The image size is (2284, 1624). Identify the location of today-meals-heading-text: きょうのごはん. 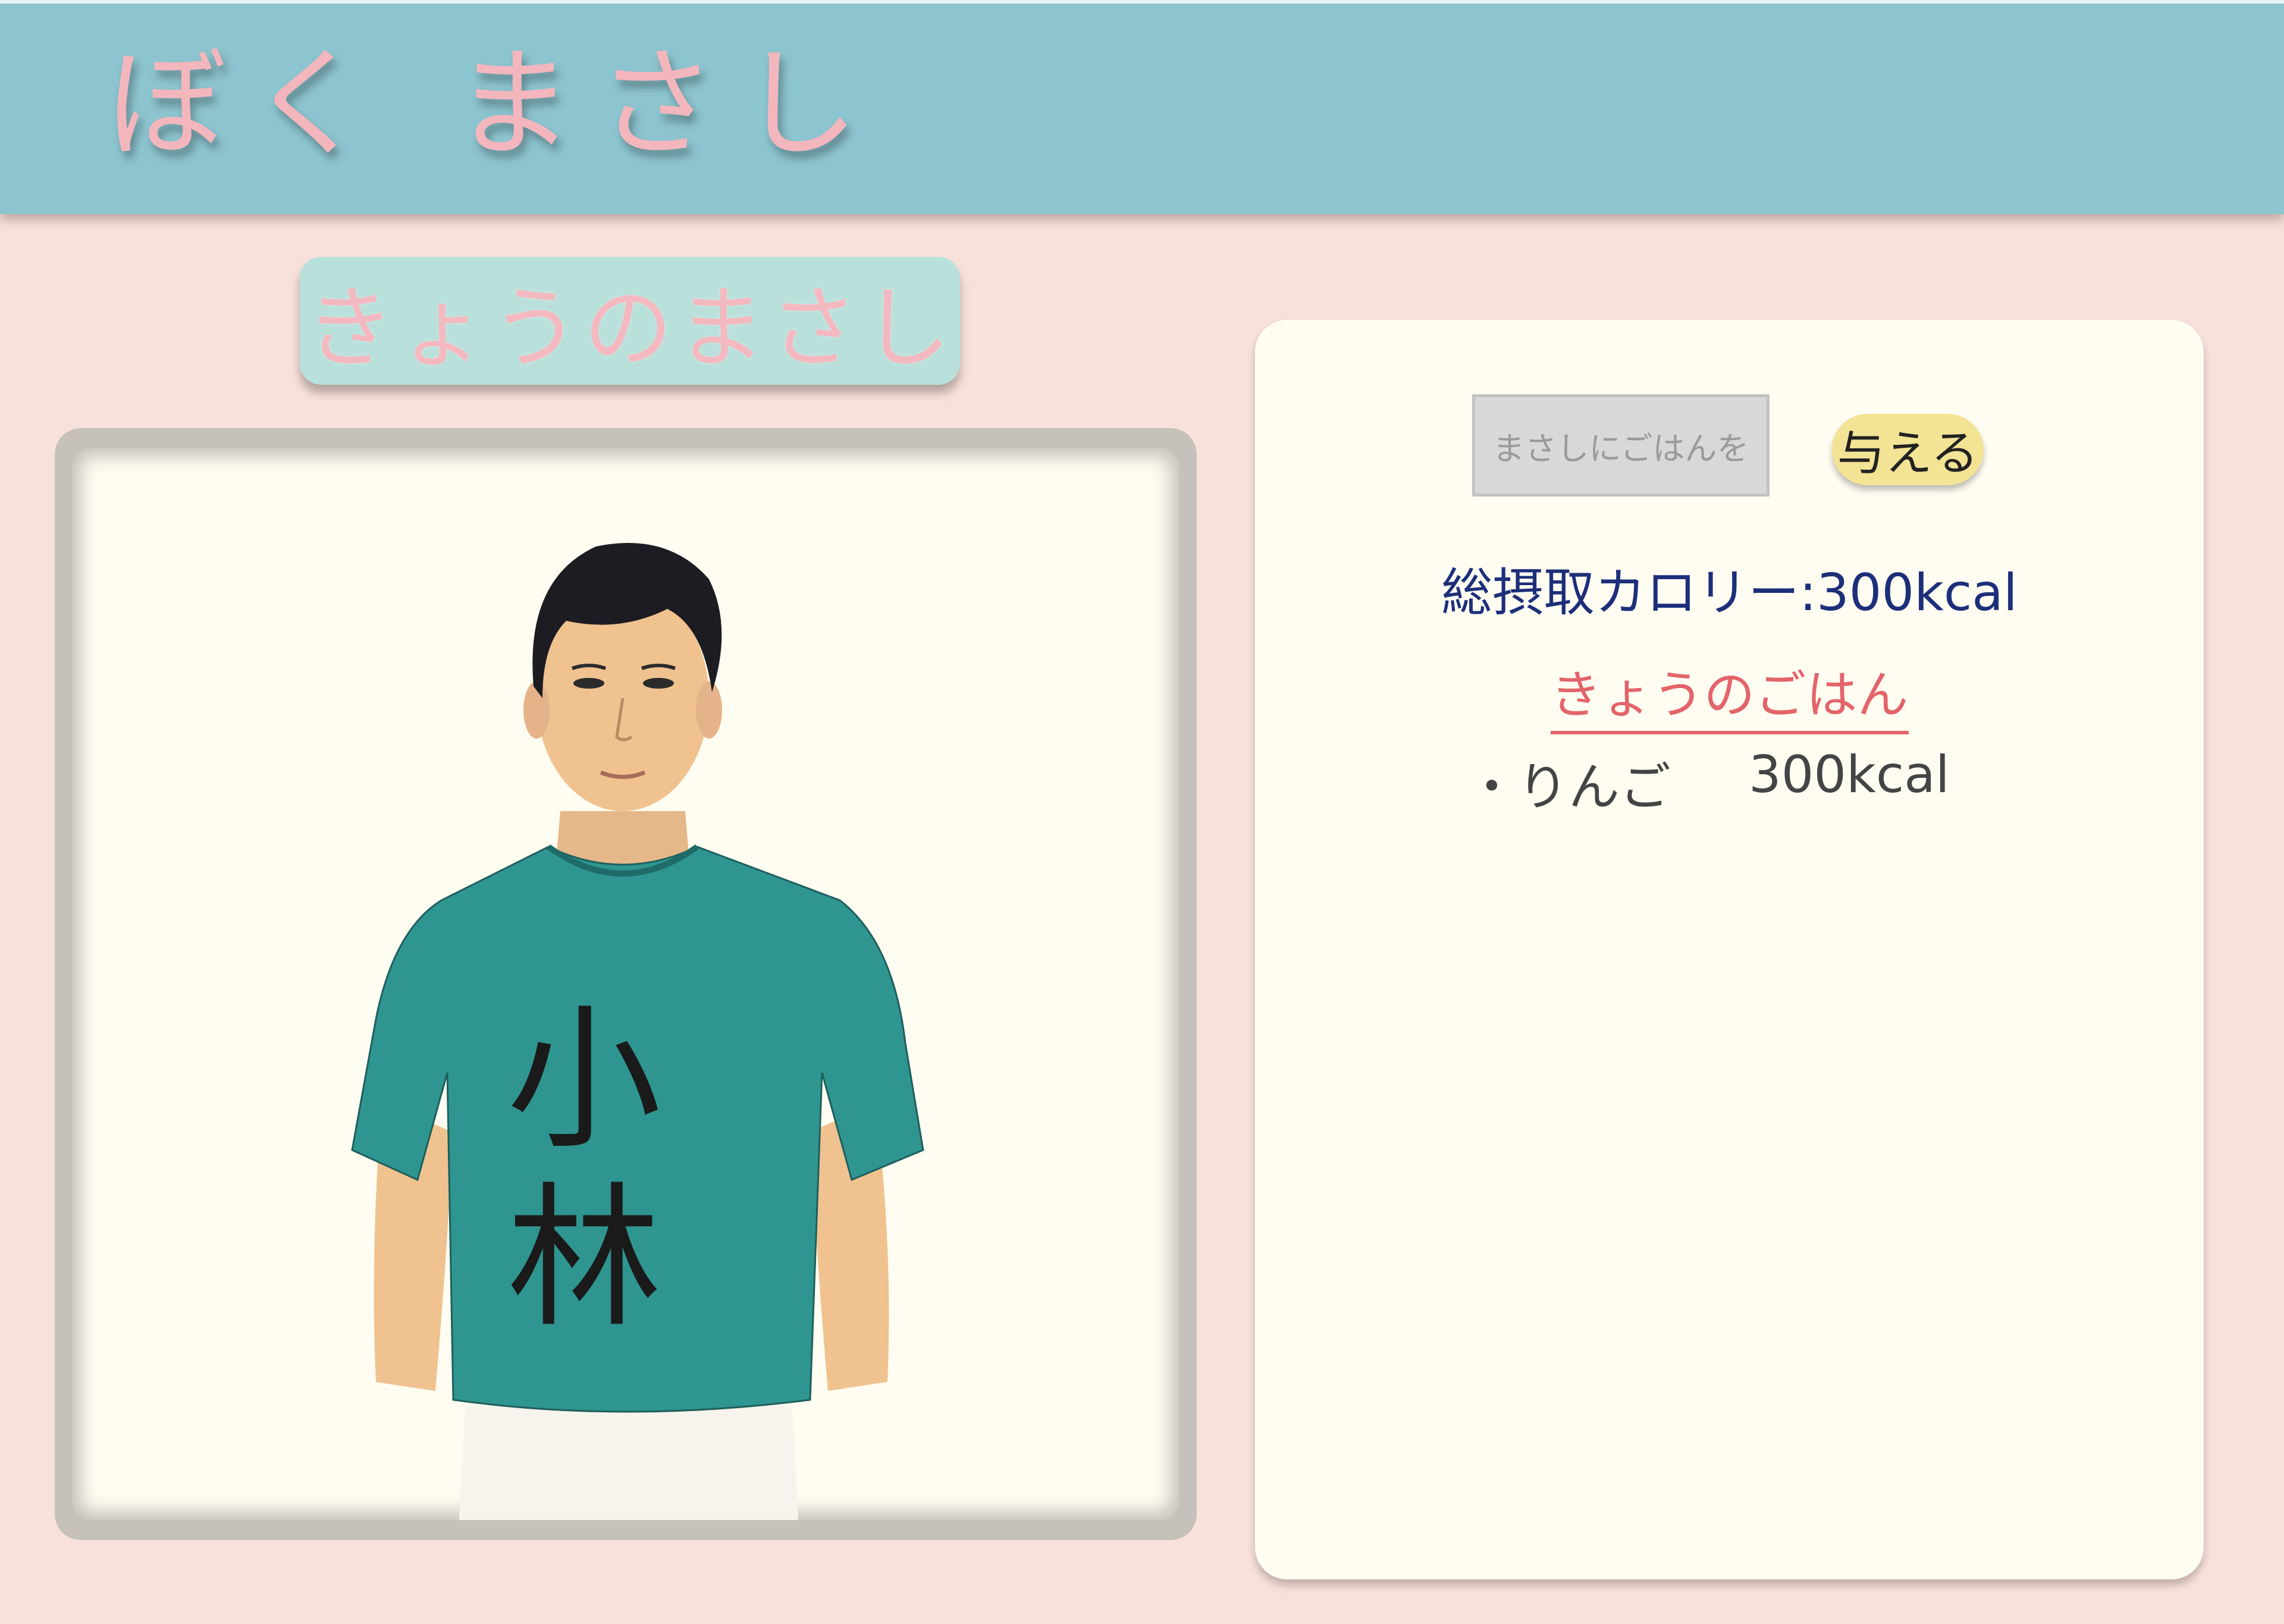
(1730, 699).